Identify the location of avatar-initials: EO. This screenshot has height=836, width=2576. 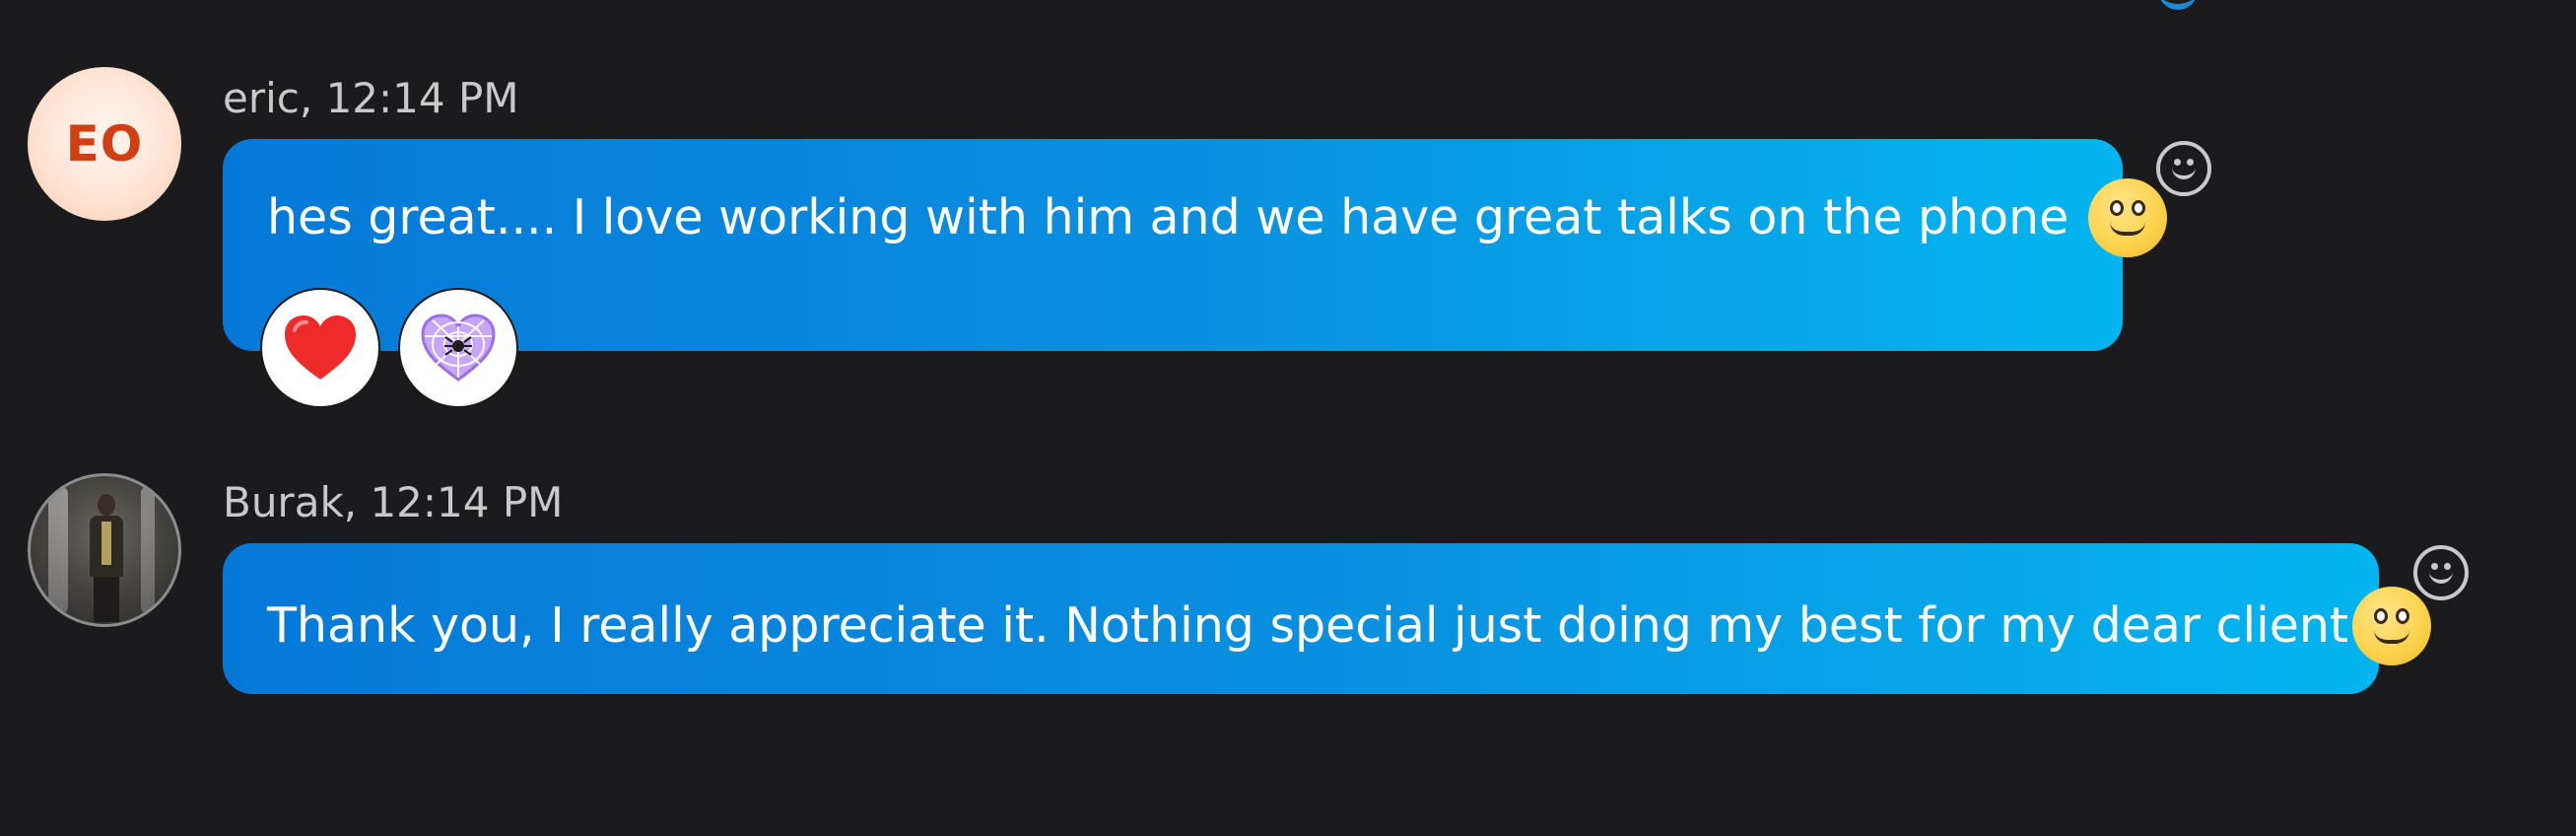
(104, 144).